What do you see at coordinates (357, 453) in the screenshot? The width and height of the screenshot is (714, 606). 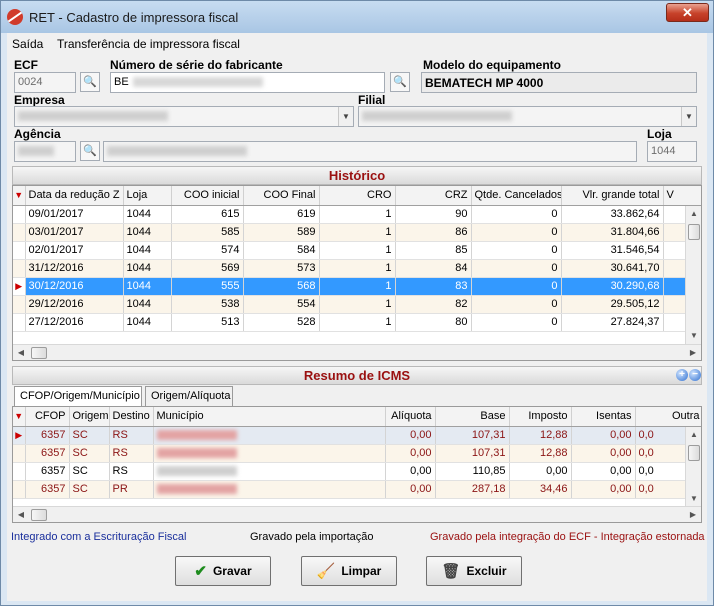 I see `table-row: 6357 SC RS 0,00 107,31 12,88 0,00 0,0` at bounding box center [357, 453].